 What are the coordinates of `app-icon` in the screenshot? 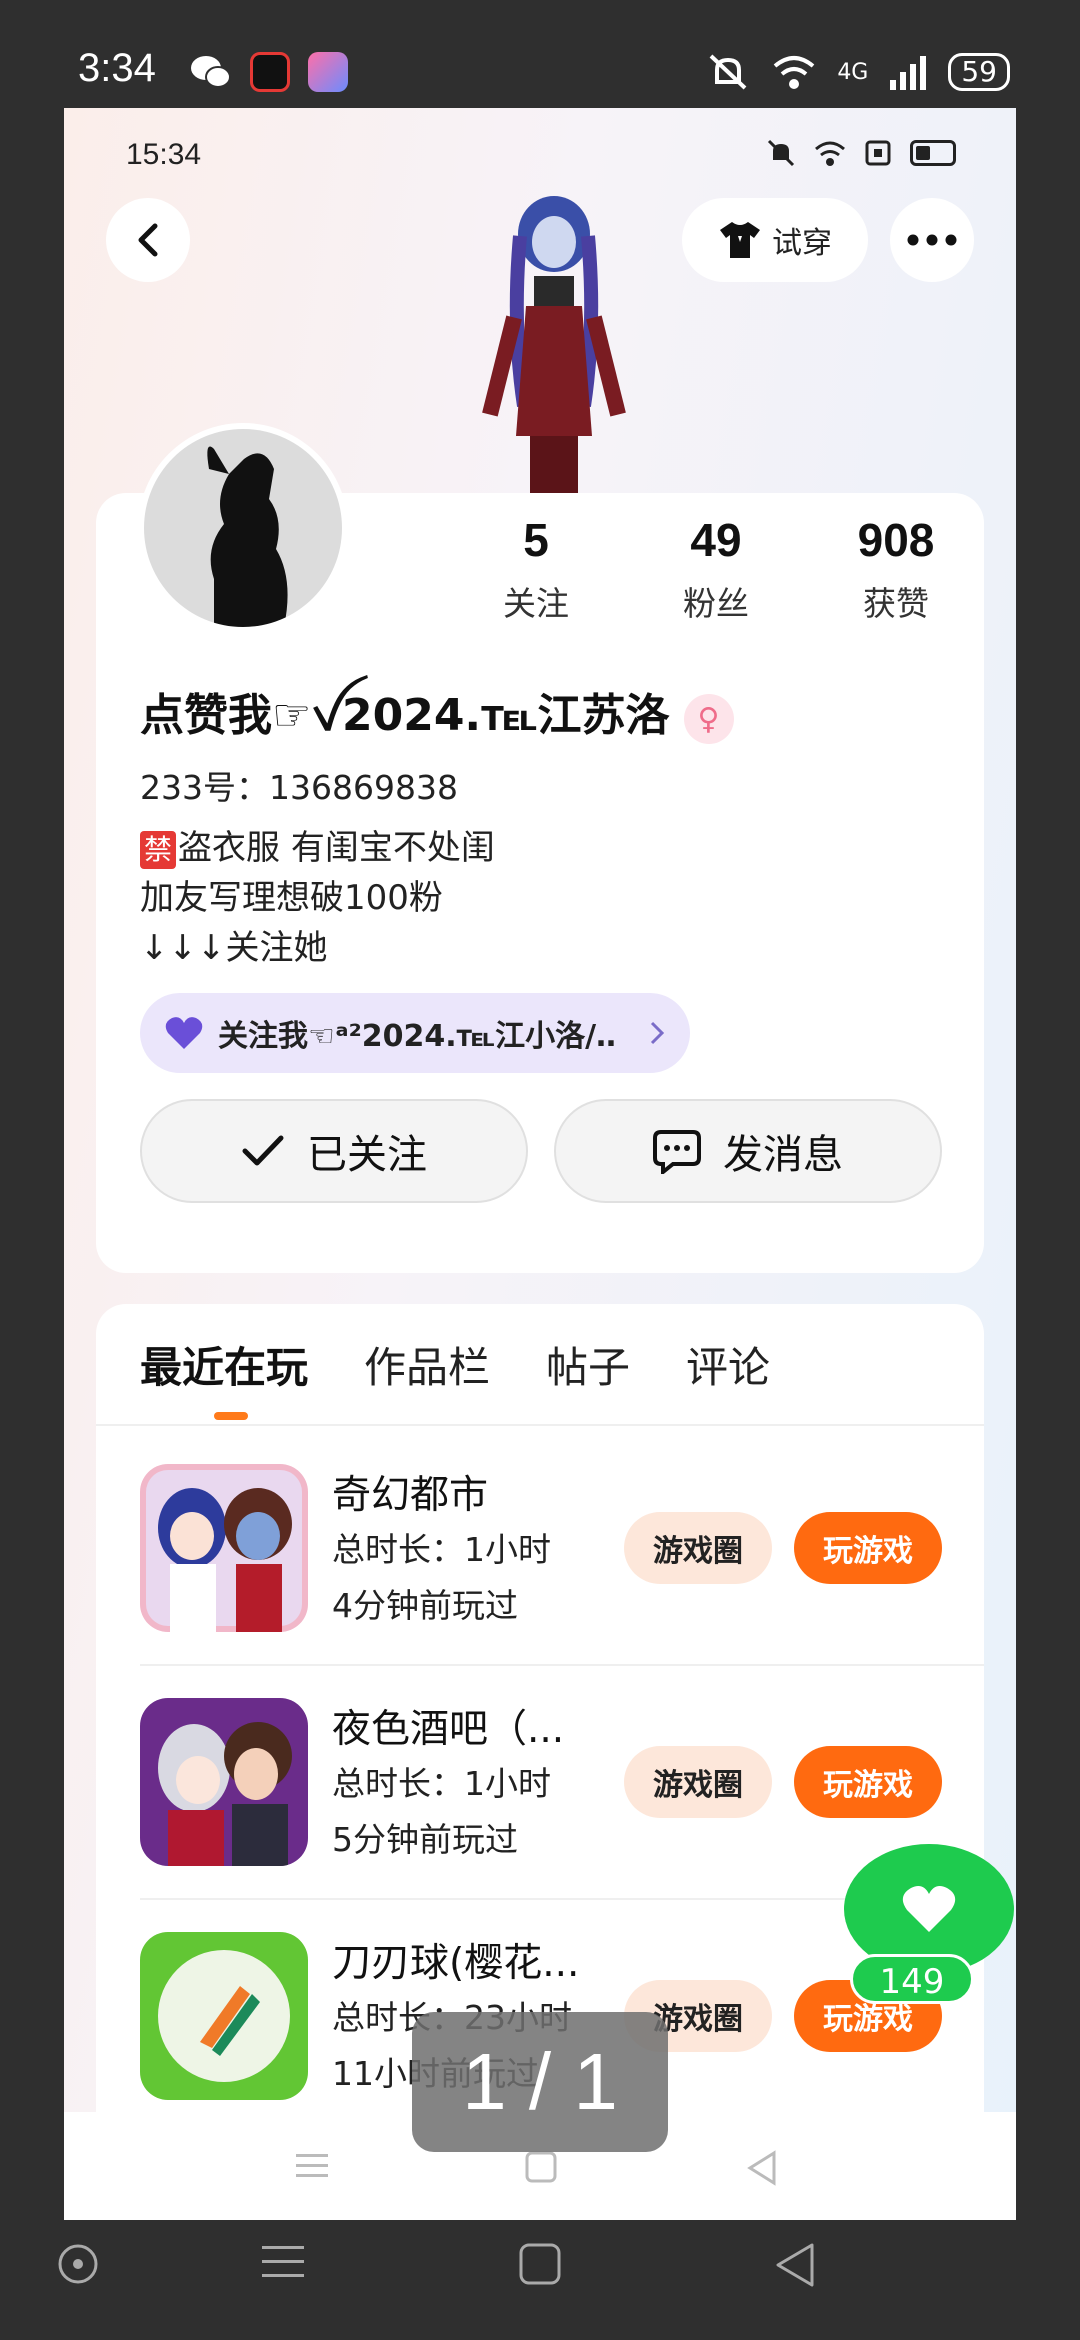 It's located at (328, 72).